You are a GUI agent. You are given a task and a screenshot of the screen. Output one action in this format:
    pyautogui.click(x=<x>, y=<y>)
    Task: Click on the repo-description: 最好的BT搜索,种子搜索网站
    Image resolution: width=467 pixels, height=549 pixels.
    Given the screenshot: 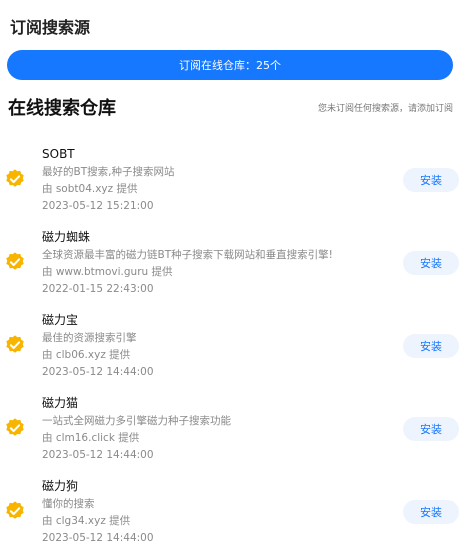 What is the action you would take?
    pyautogui.click(x=108, y=172)
    